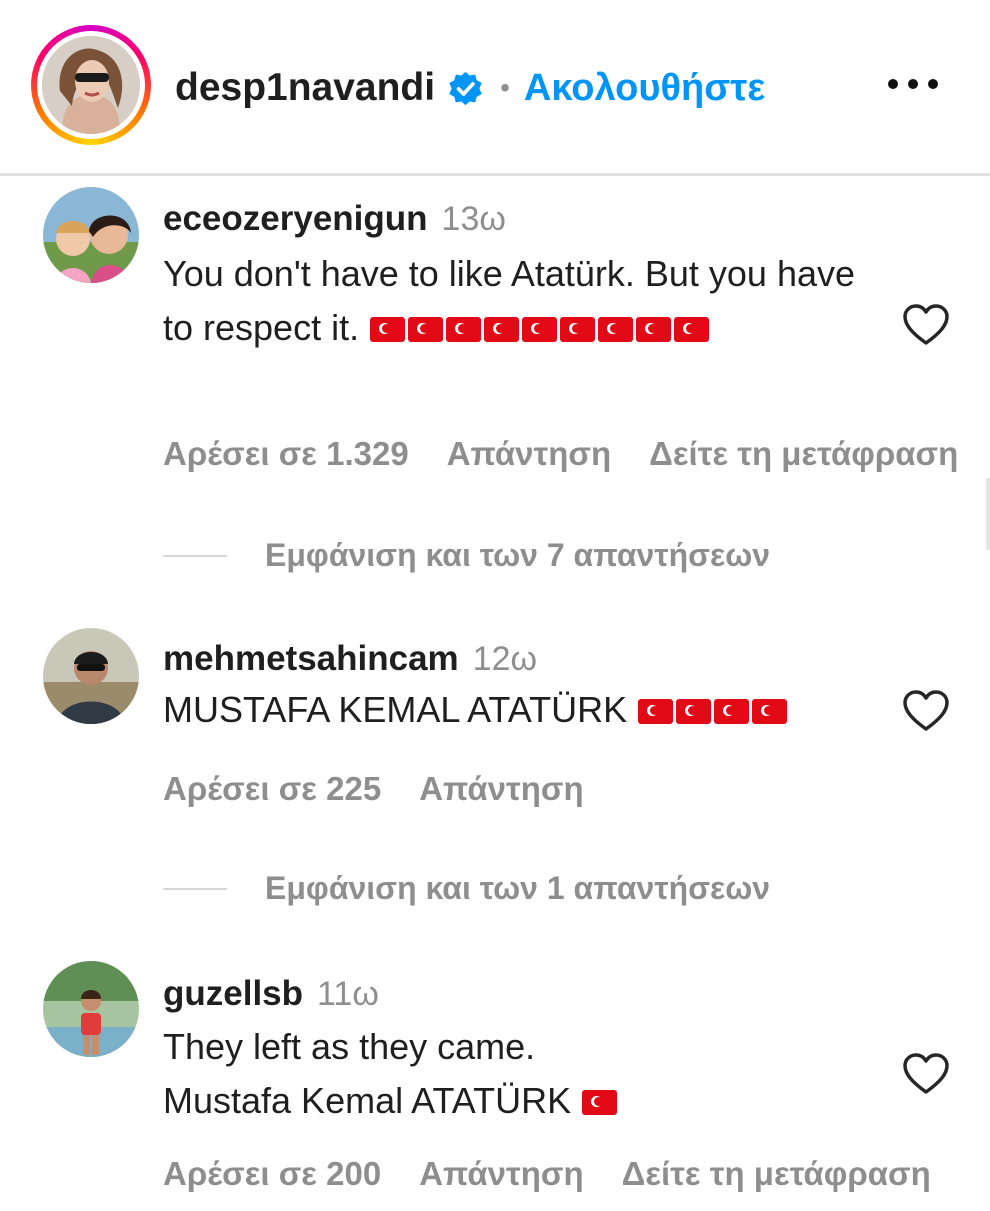  I want to click on author-username: desp1navandi, so click(305, 88).